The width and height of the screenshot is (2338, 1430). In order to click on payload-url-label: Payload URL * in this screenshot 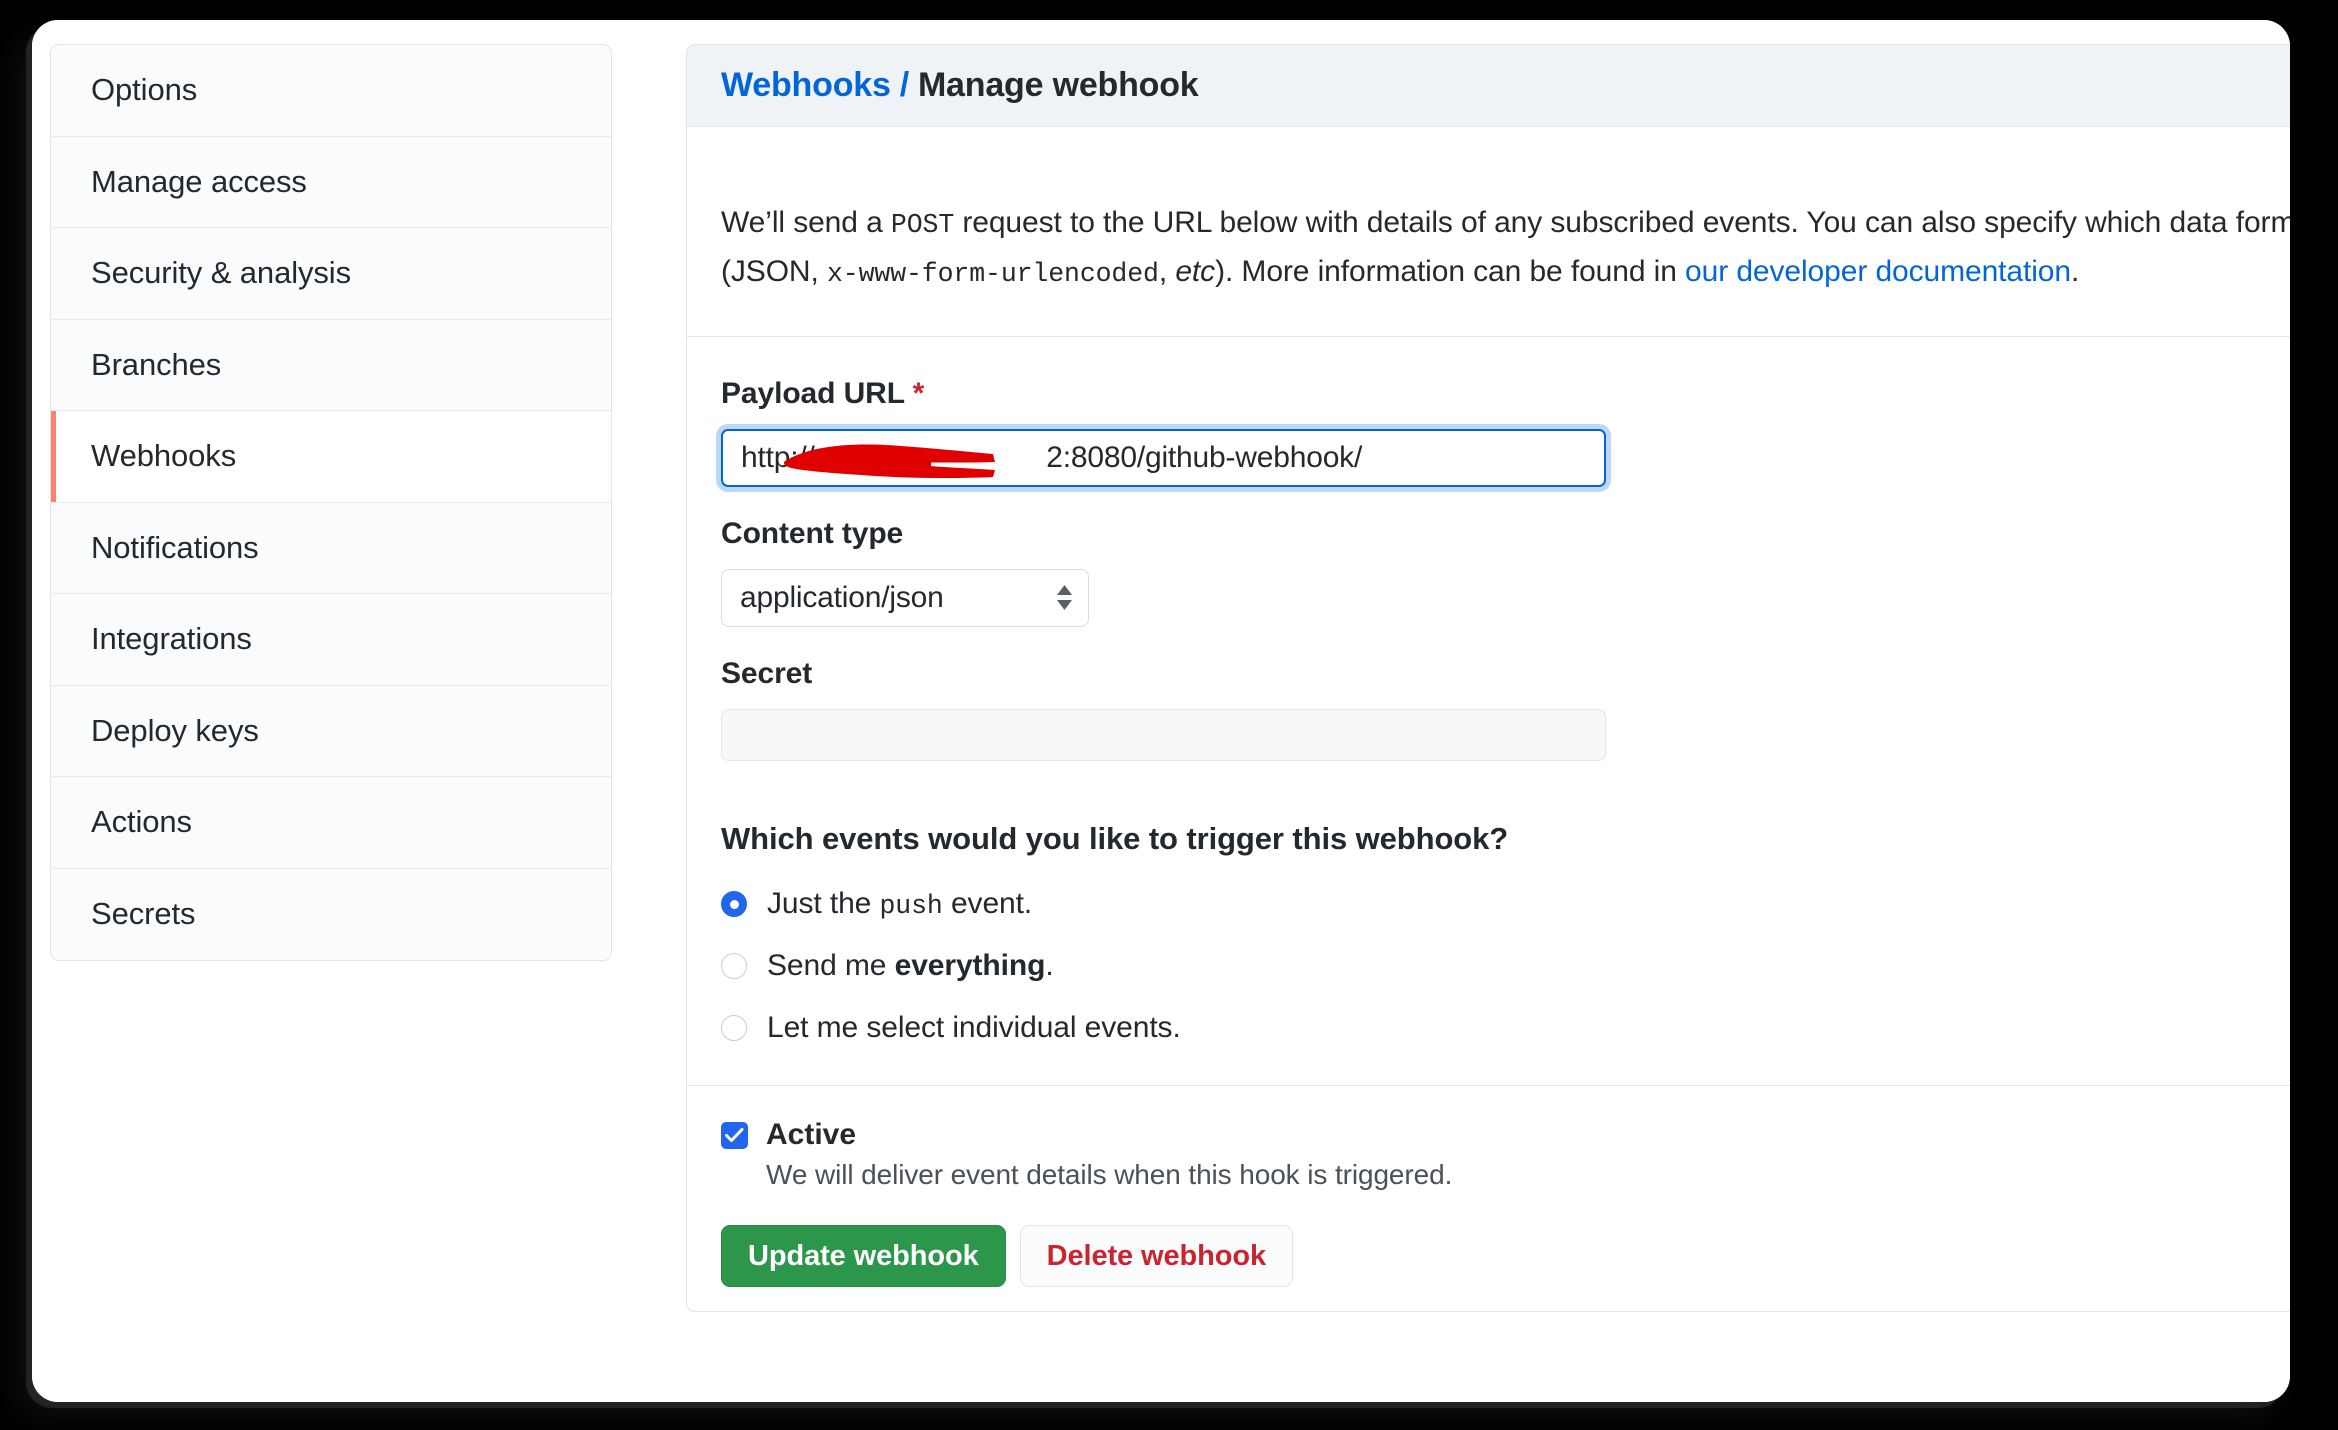, I will do `click(1505, 394)`.